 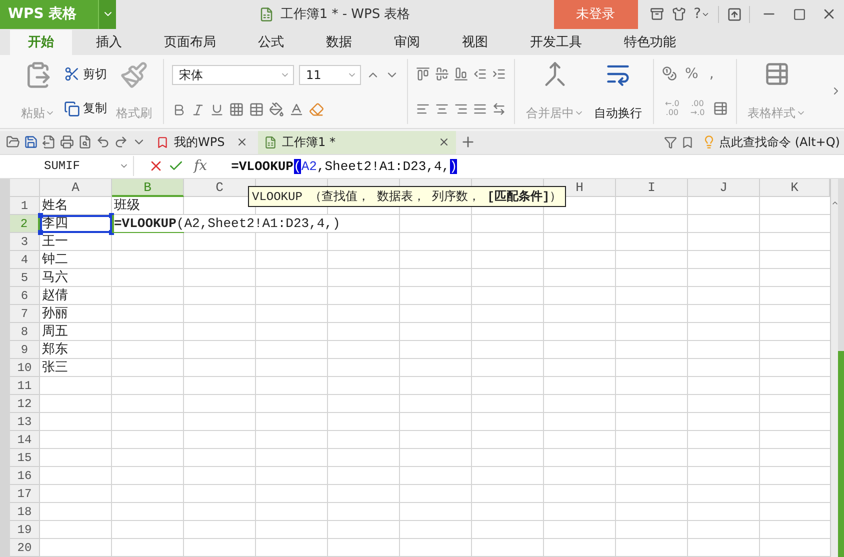 I want to click on table-cell: 郑东, so click(x=55, y=349).